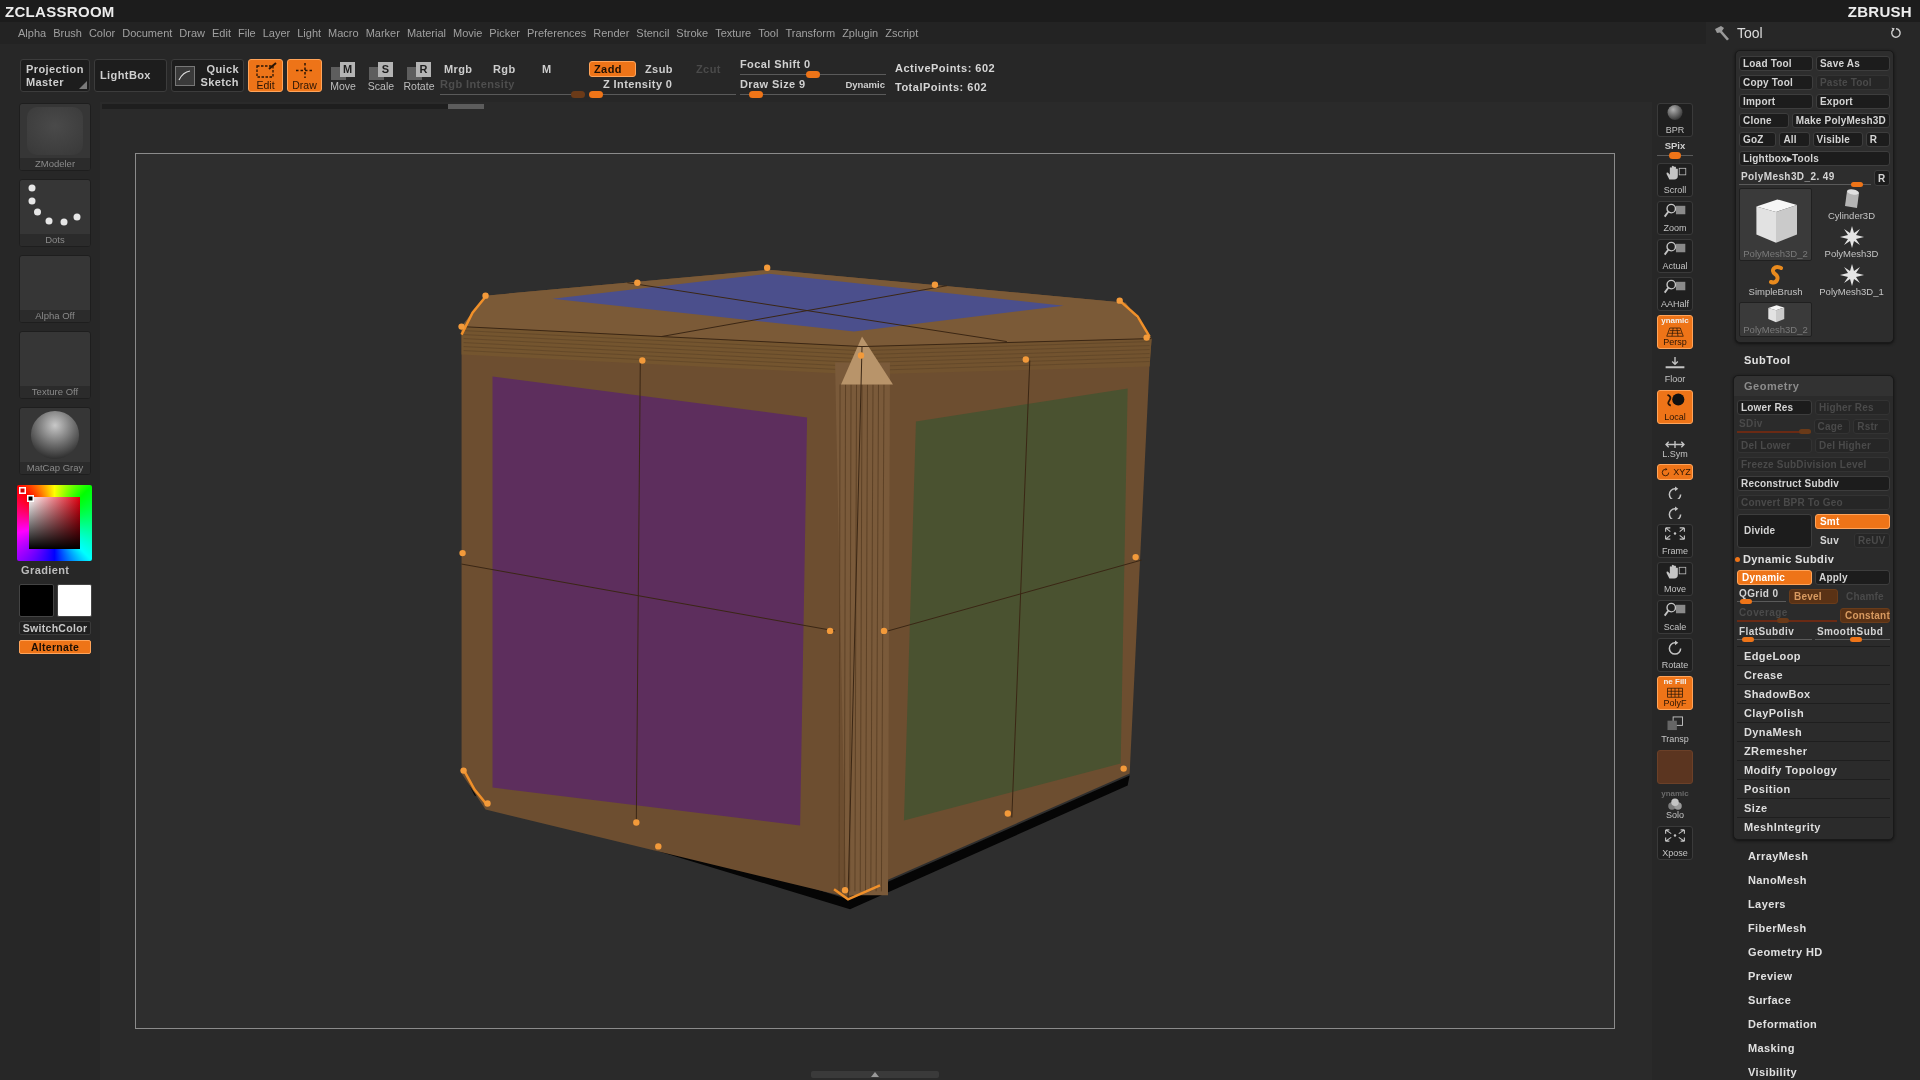 The height and width of the screenshot is (1080, 1920). Describe the element at coordinates (304, 75) in the screenshot. I see `draw-mode-button: Draw` at that location.